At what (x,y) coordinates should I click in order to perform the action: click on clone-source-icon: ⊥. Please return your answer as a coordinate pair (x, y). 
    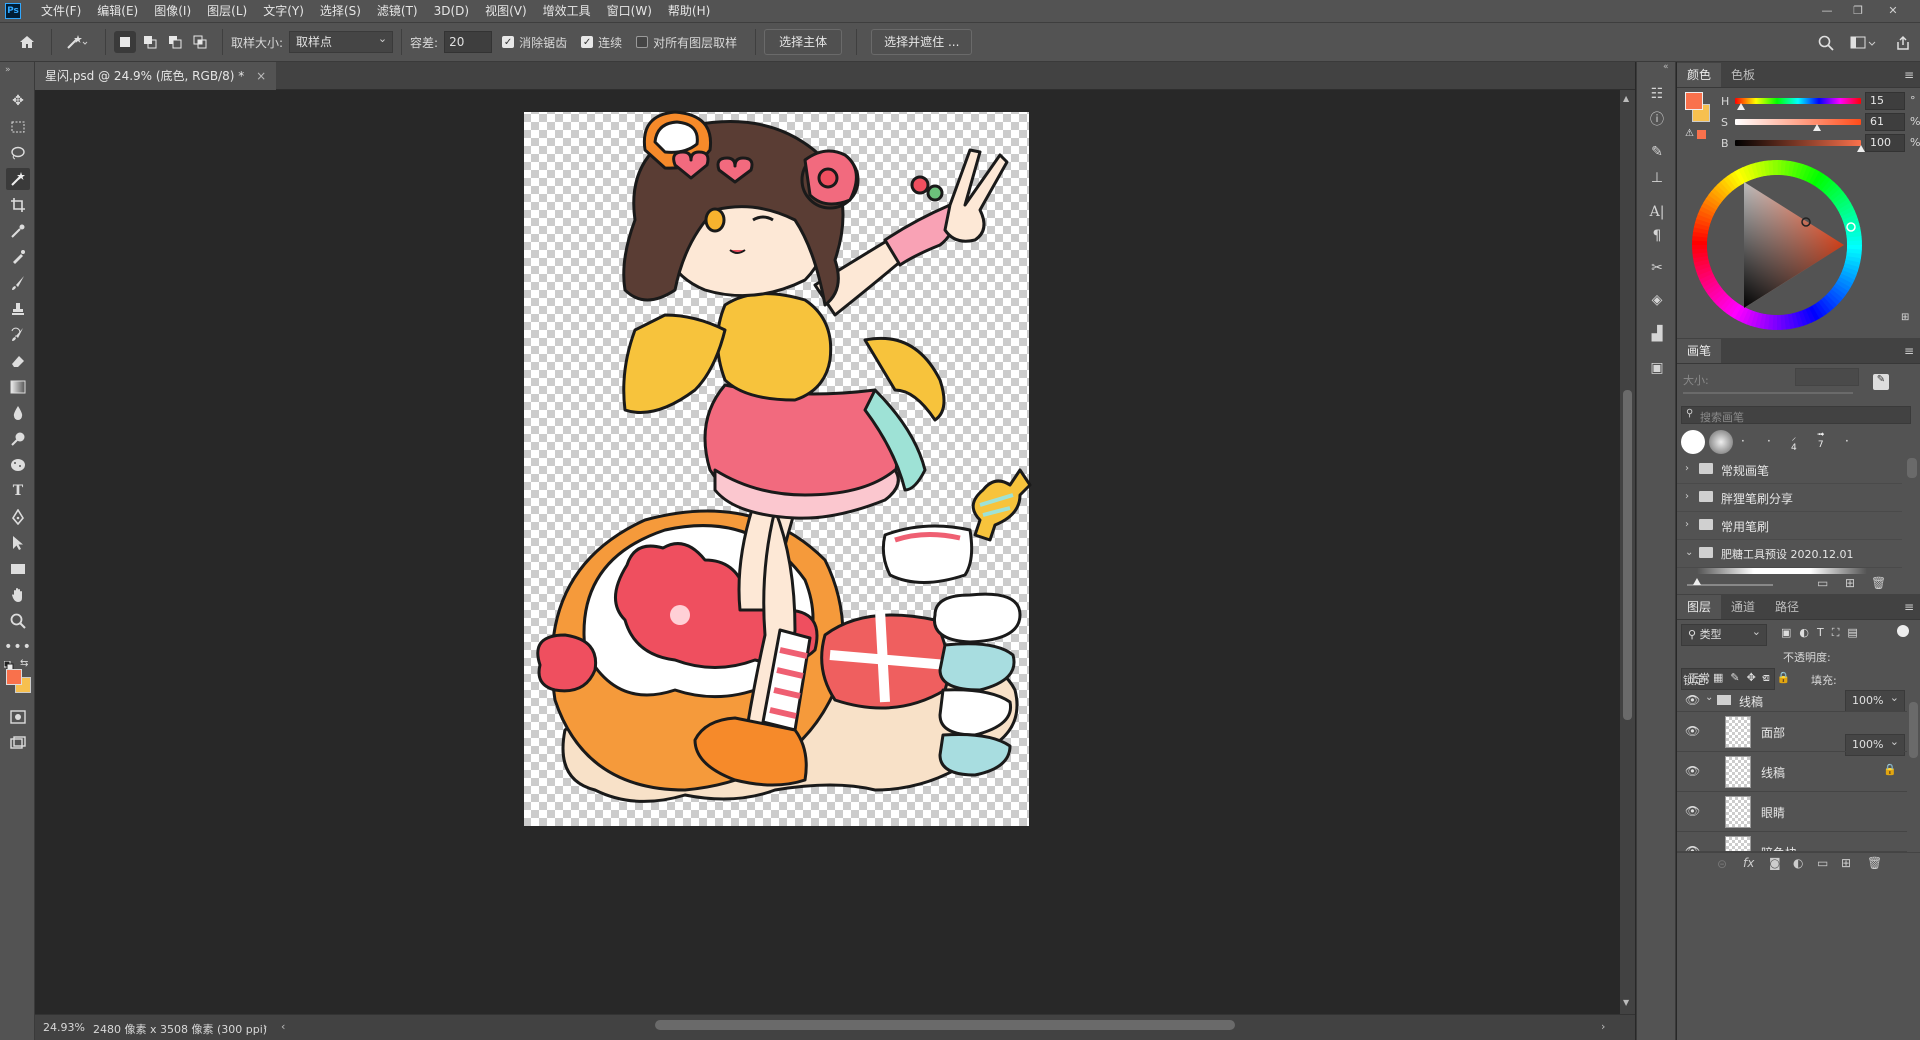
    Looking at the image, I should click on (1657, 178).